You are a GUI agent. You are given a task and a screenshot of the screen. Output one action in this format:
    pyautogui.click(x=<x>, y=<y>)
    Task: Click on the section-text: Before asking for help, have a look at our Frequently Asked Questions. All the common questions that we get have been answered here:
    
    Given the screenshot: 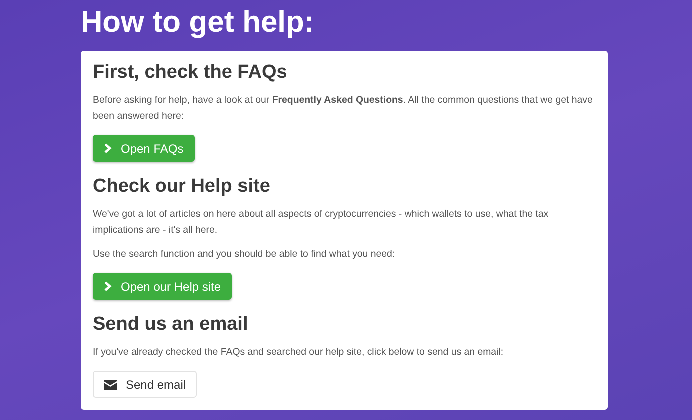 What is the action you would take?
    pyautogui.click(x=343, y=109)
    